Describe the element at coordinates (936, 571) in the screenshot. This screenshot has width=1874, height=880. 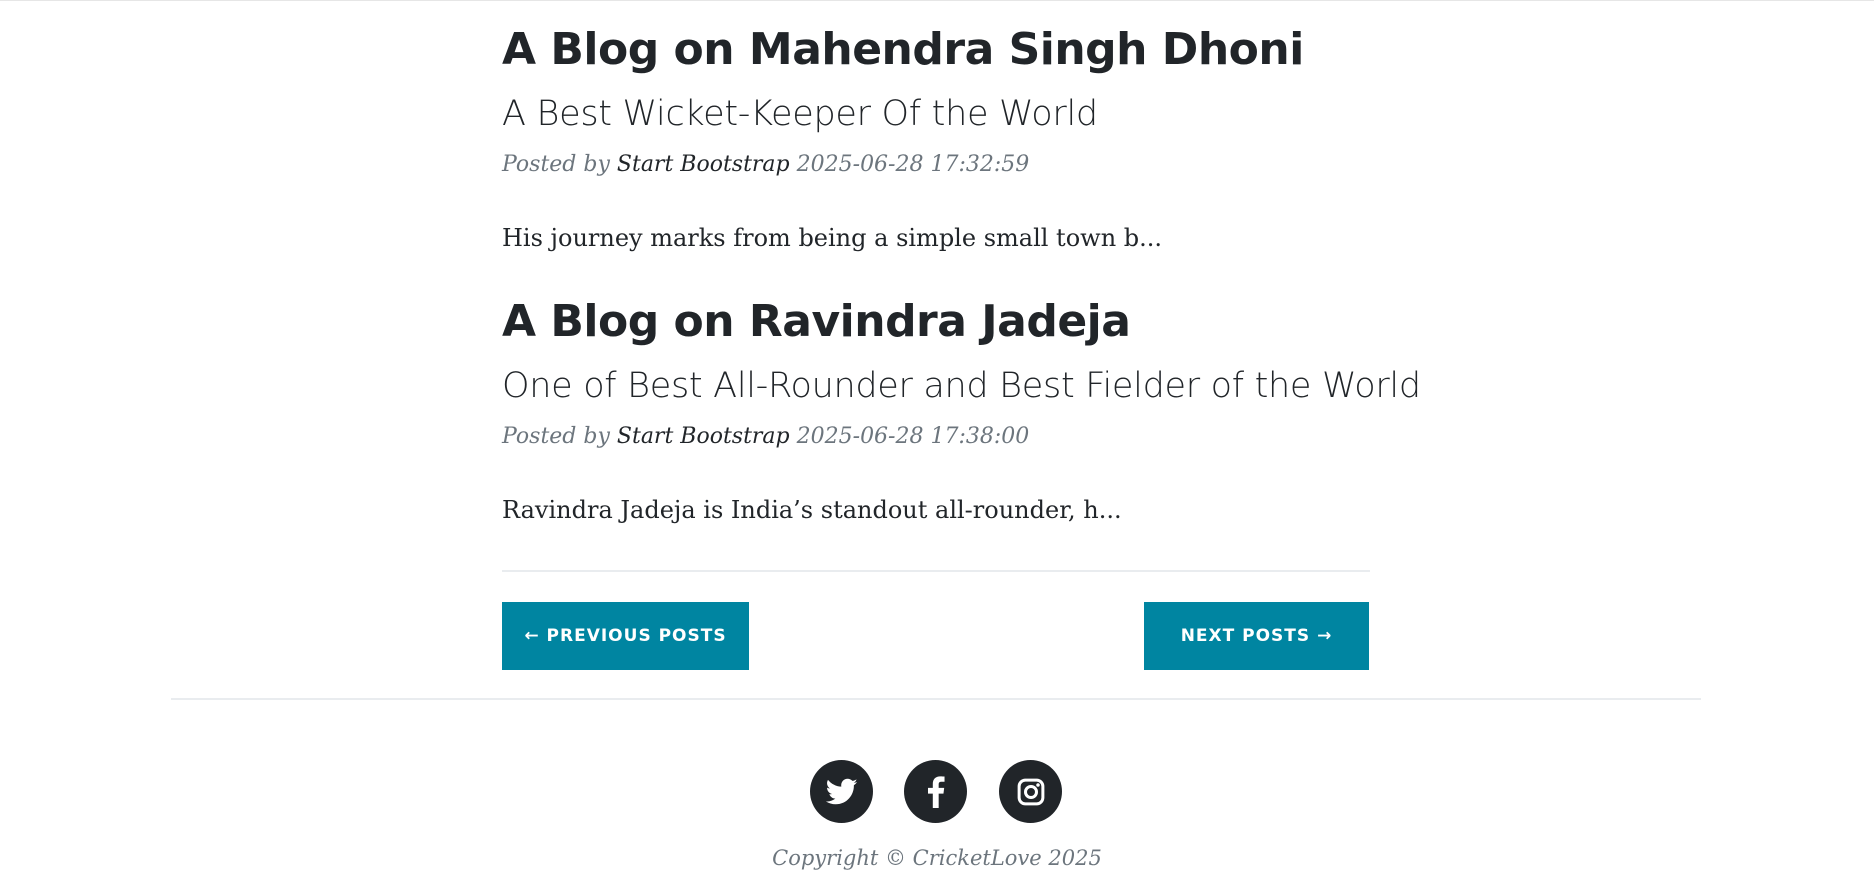
I see `post-divider` at that location.